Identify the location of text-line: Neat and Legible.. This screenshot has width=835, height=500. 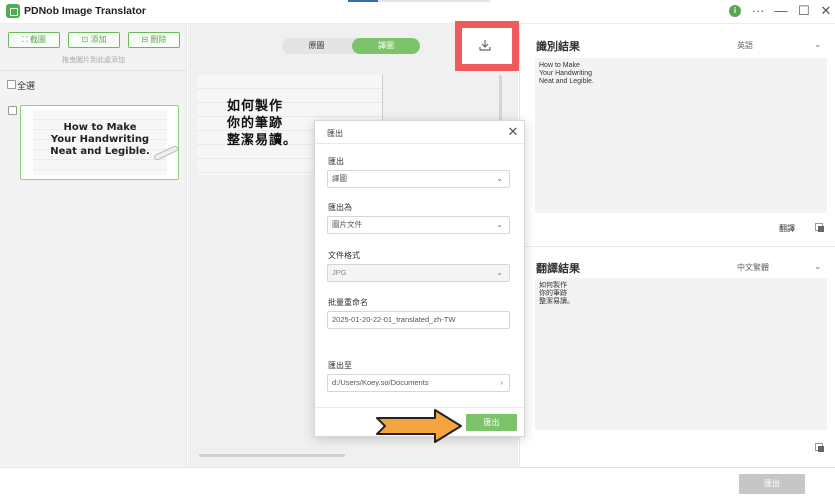
(566, 81).